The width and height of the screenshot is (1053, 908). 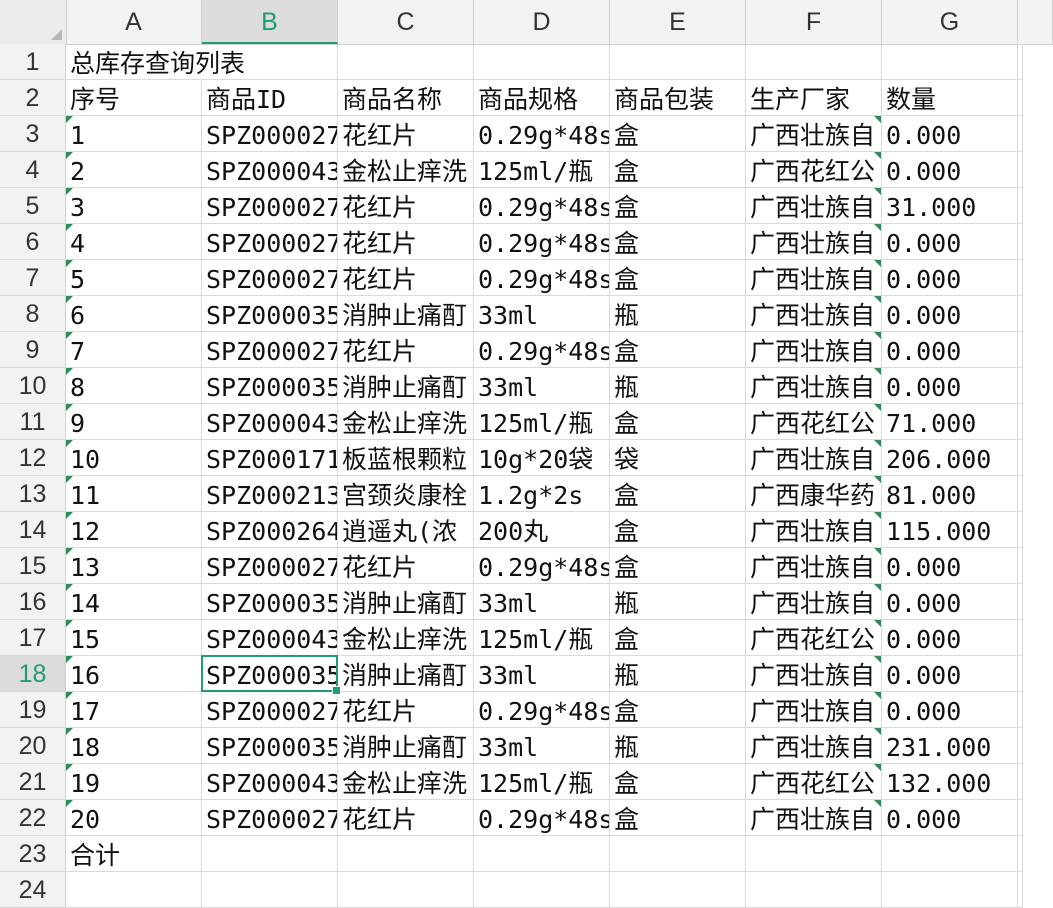 I want to click on row-header-21: 21, so click(x=33, y=782).